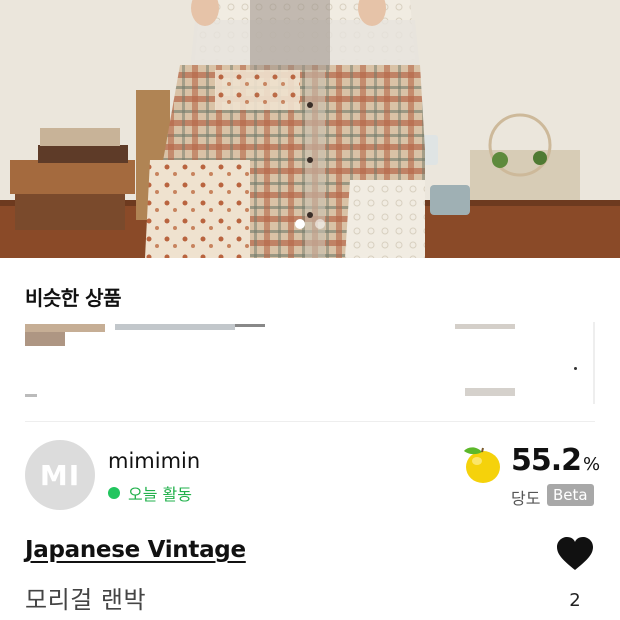  I want to click on section-divider, so click(310, 421).